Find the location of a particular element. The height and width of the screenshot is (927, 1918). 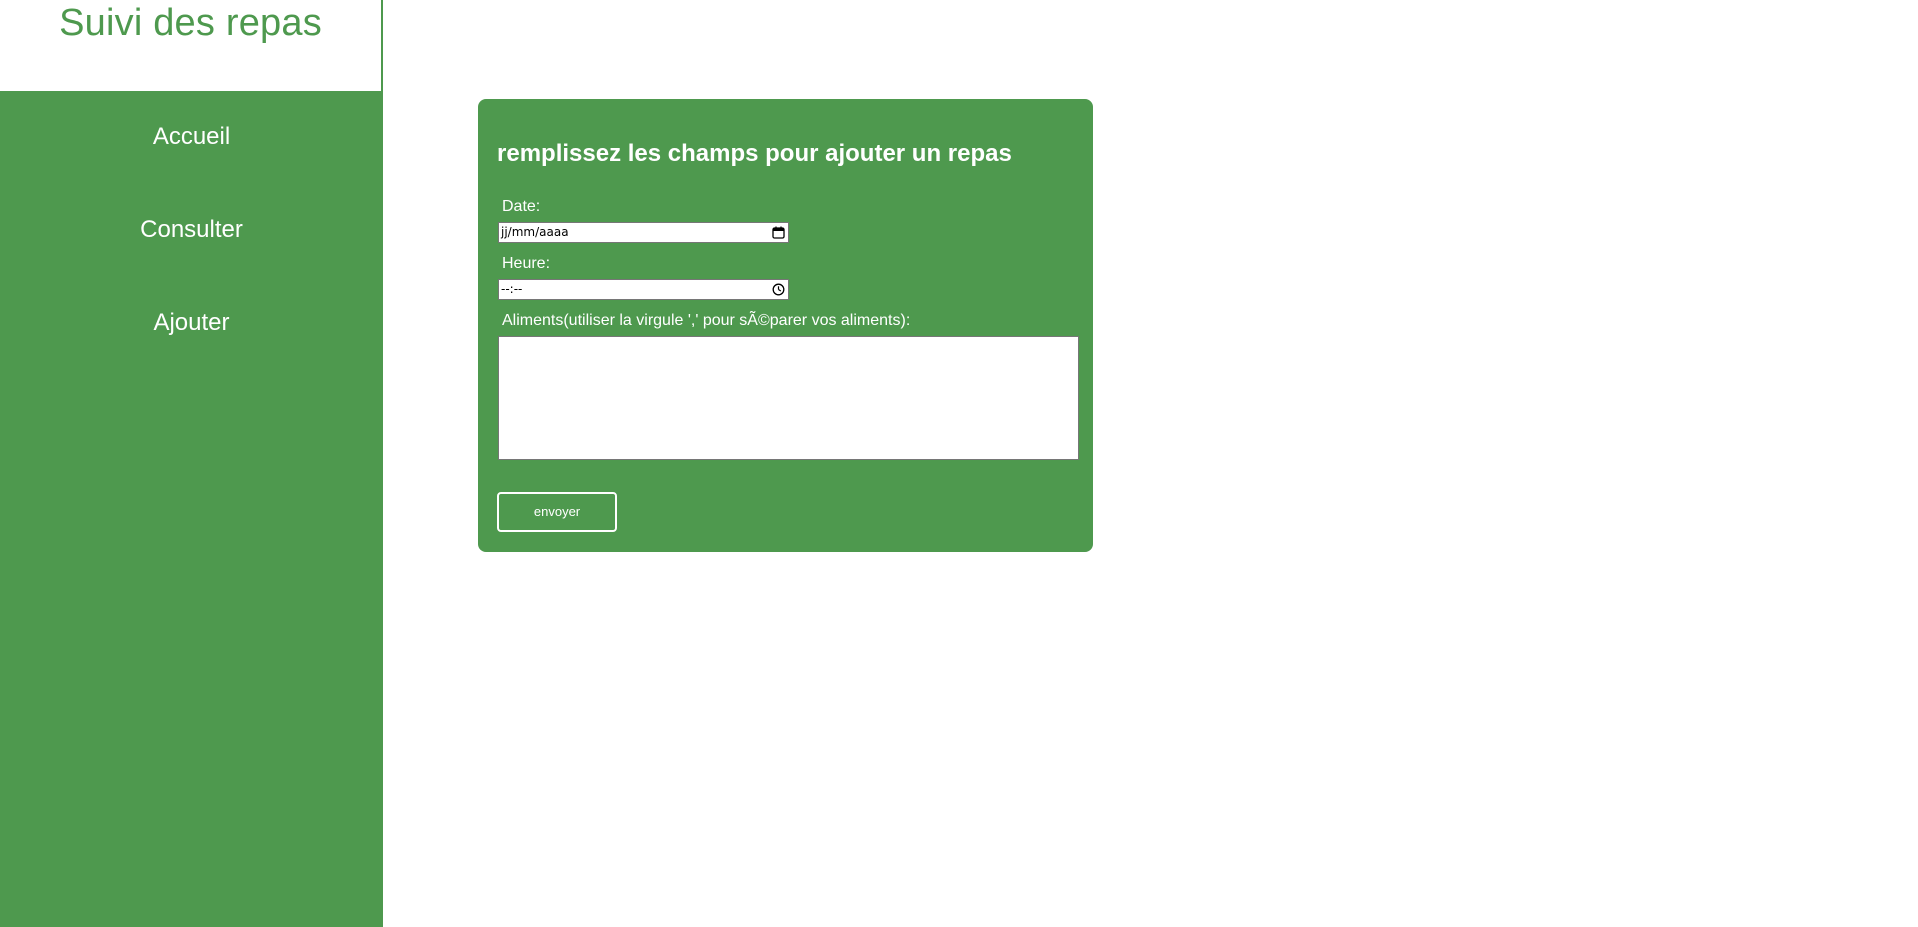

time-placeholder: --:-- is located at coordinates (512, 289).